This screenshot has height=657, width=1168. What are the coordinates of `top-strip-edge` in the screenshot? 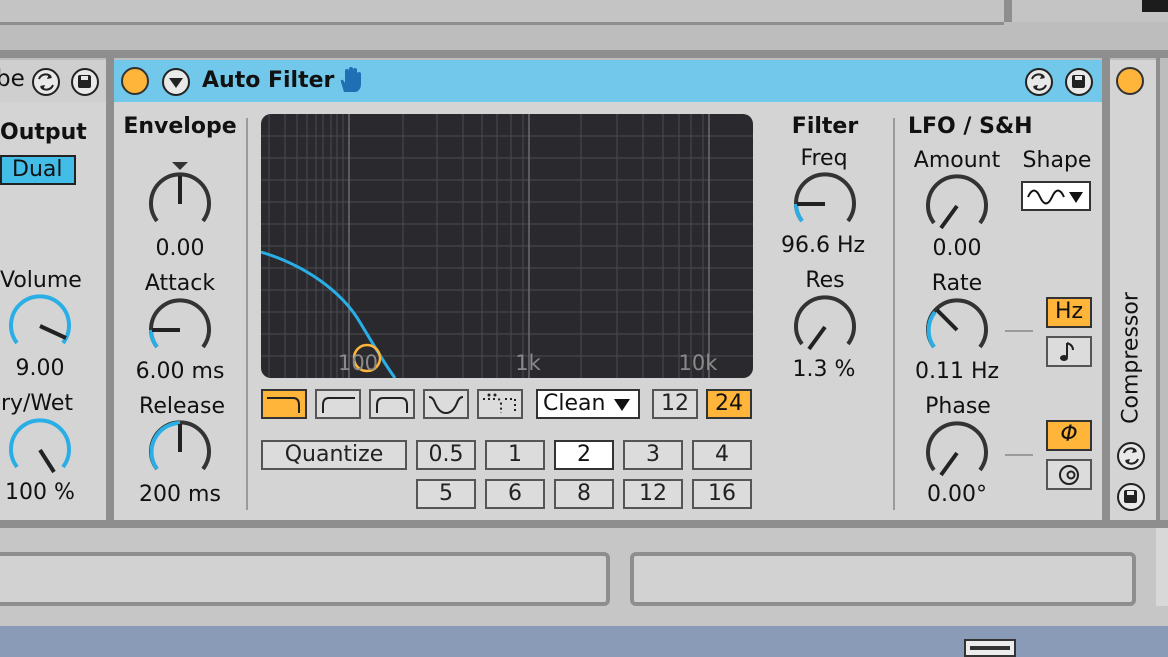 It's located at (502, 23).